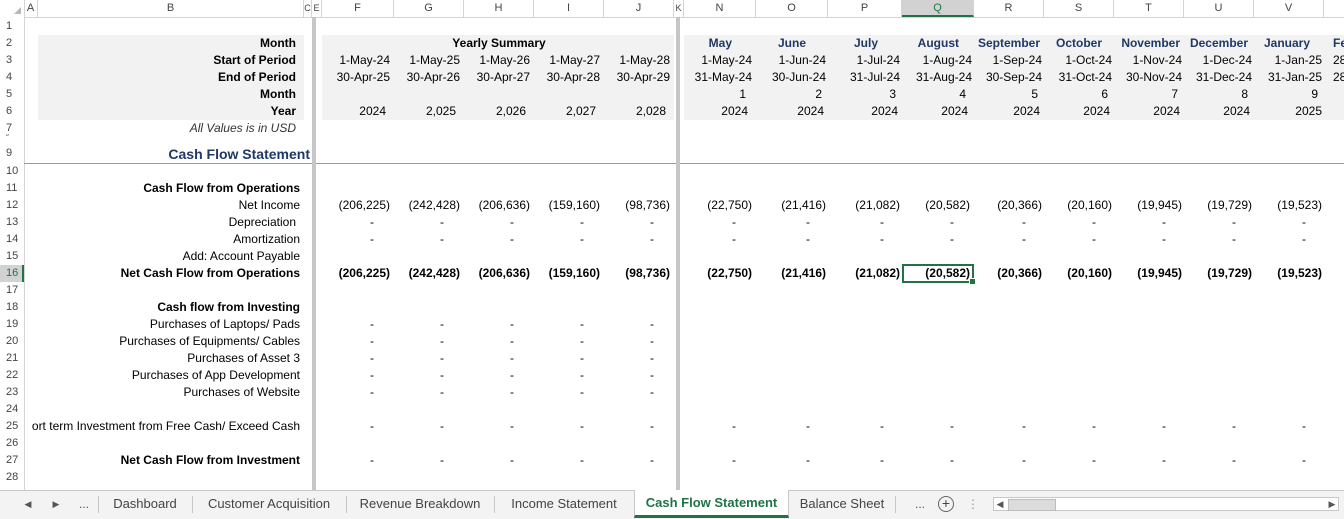 The image size is (1344, 519). What do you see at coordinates (567, 60) in the screenshot?
I see `yearly-start: 1-May-27` at bounding box center [567, 60].